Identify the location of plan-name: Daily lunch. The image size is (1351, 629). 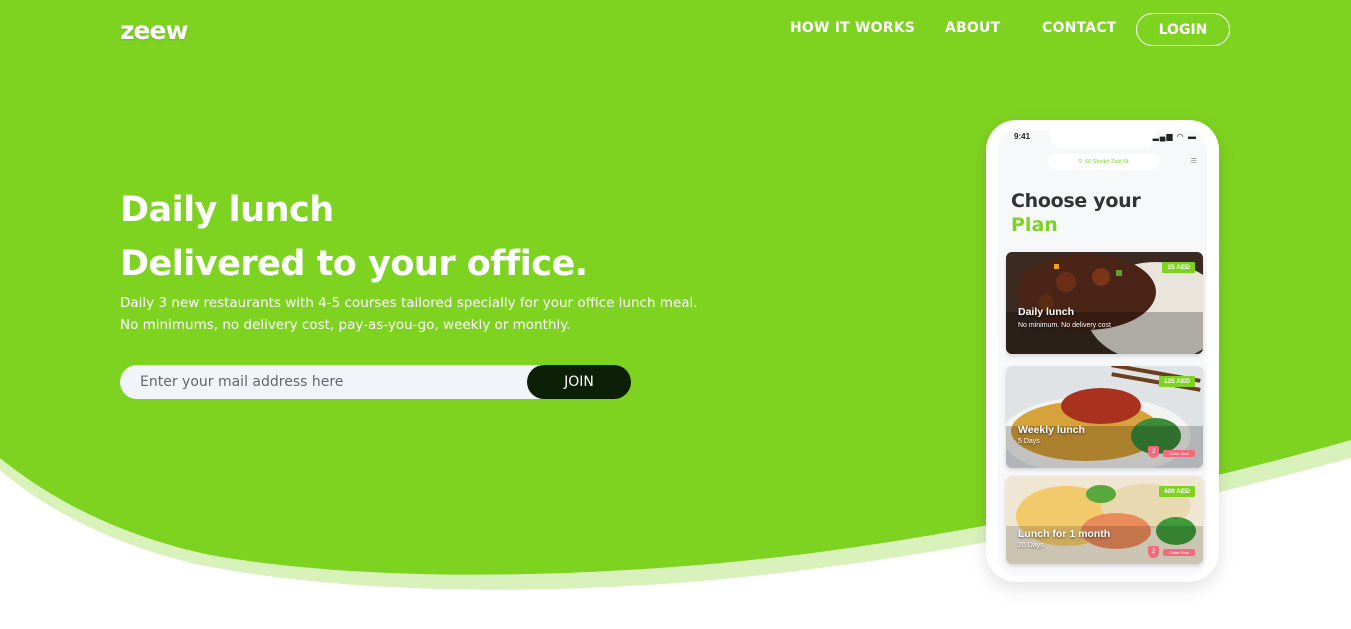
(1046, 312).